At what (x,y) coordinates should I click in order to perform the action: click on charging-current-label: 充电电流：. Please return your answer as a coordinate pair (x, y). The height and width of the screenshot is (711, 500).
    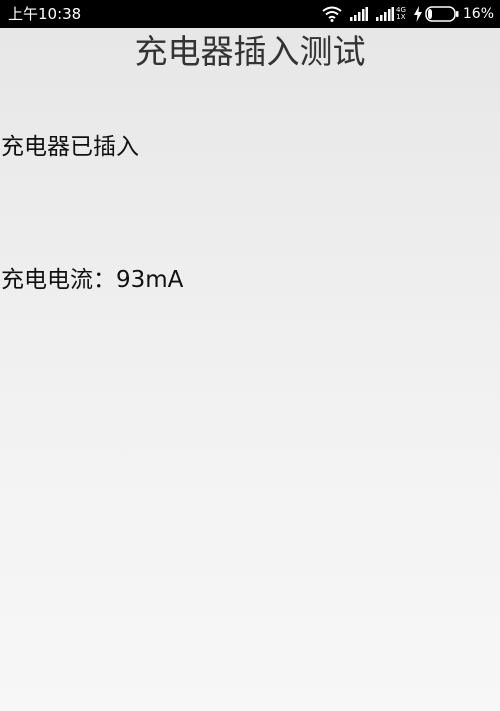
    Looking at the image, I should click on (58, 280).